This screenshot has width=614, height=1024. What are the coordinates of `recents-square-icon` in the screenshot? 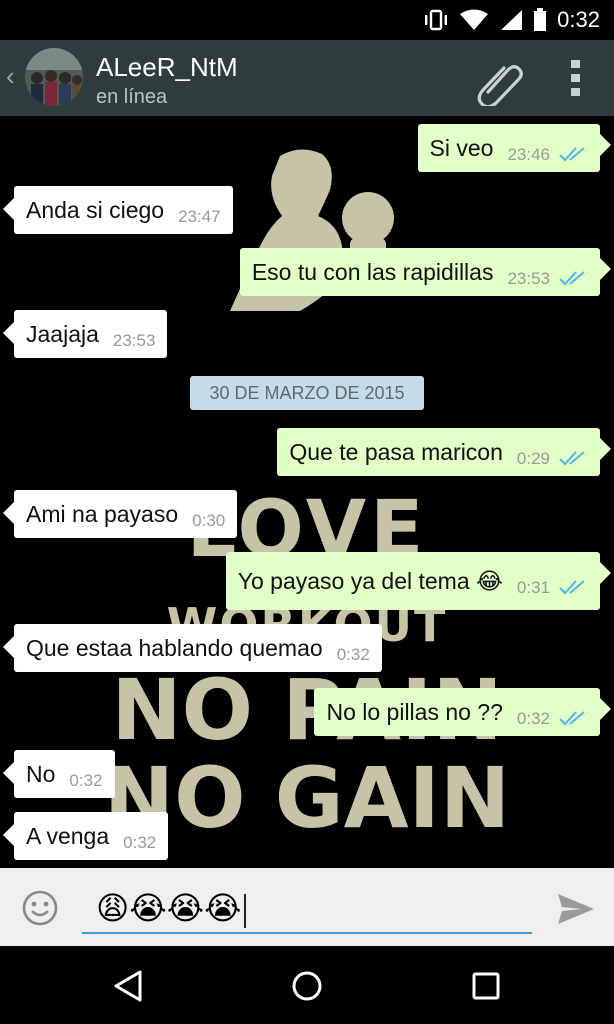 It's located at (486, 986).